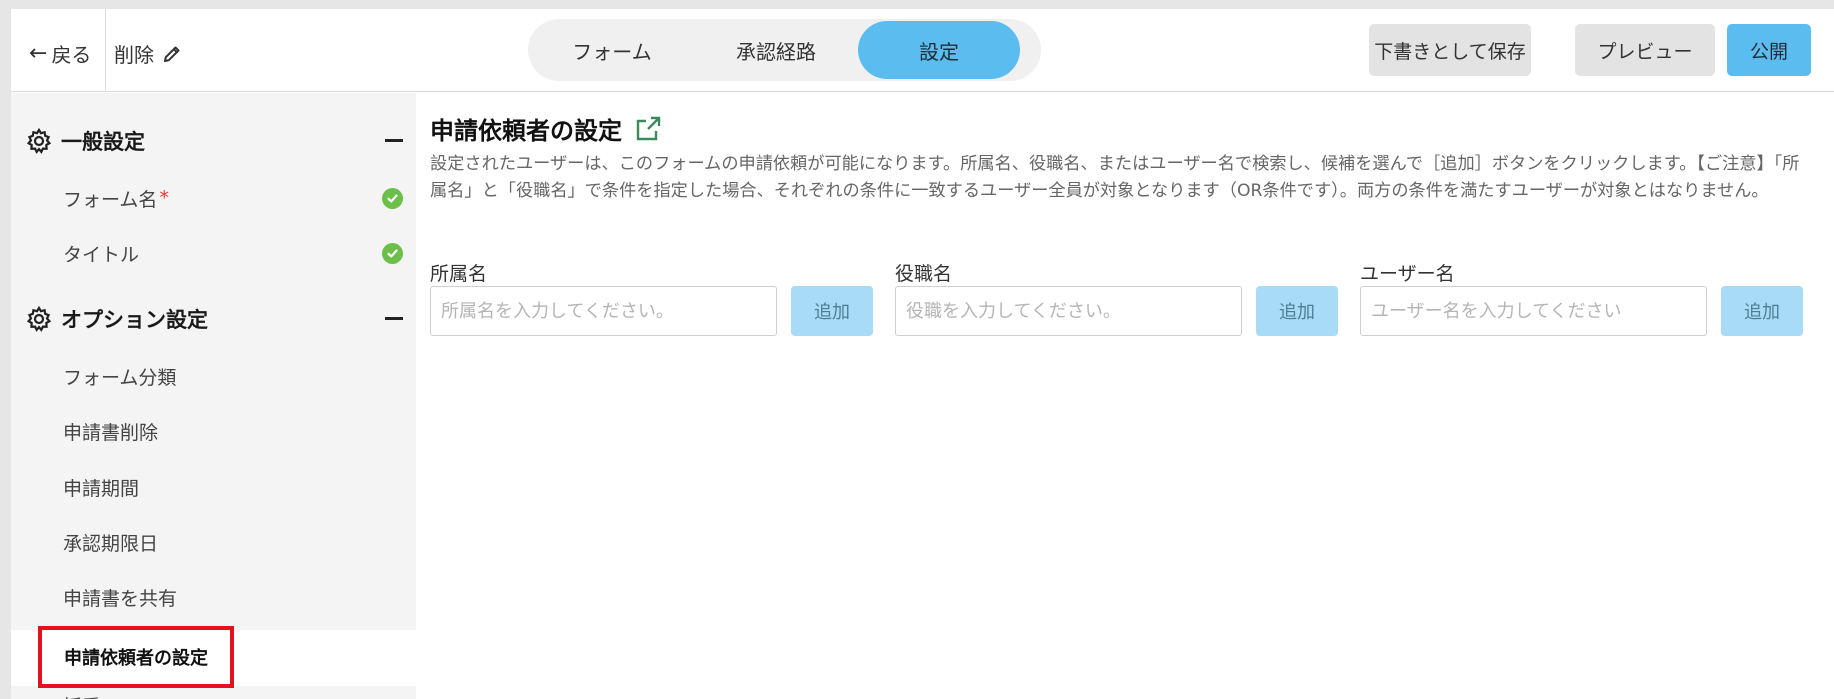  Describe the element at coordinates (459, 274) in the screenshot. I see `field-label-department: 所属名` at that location.